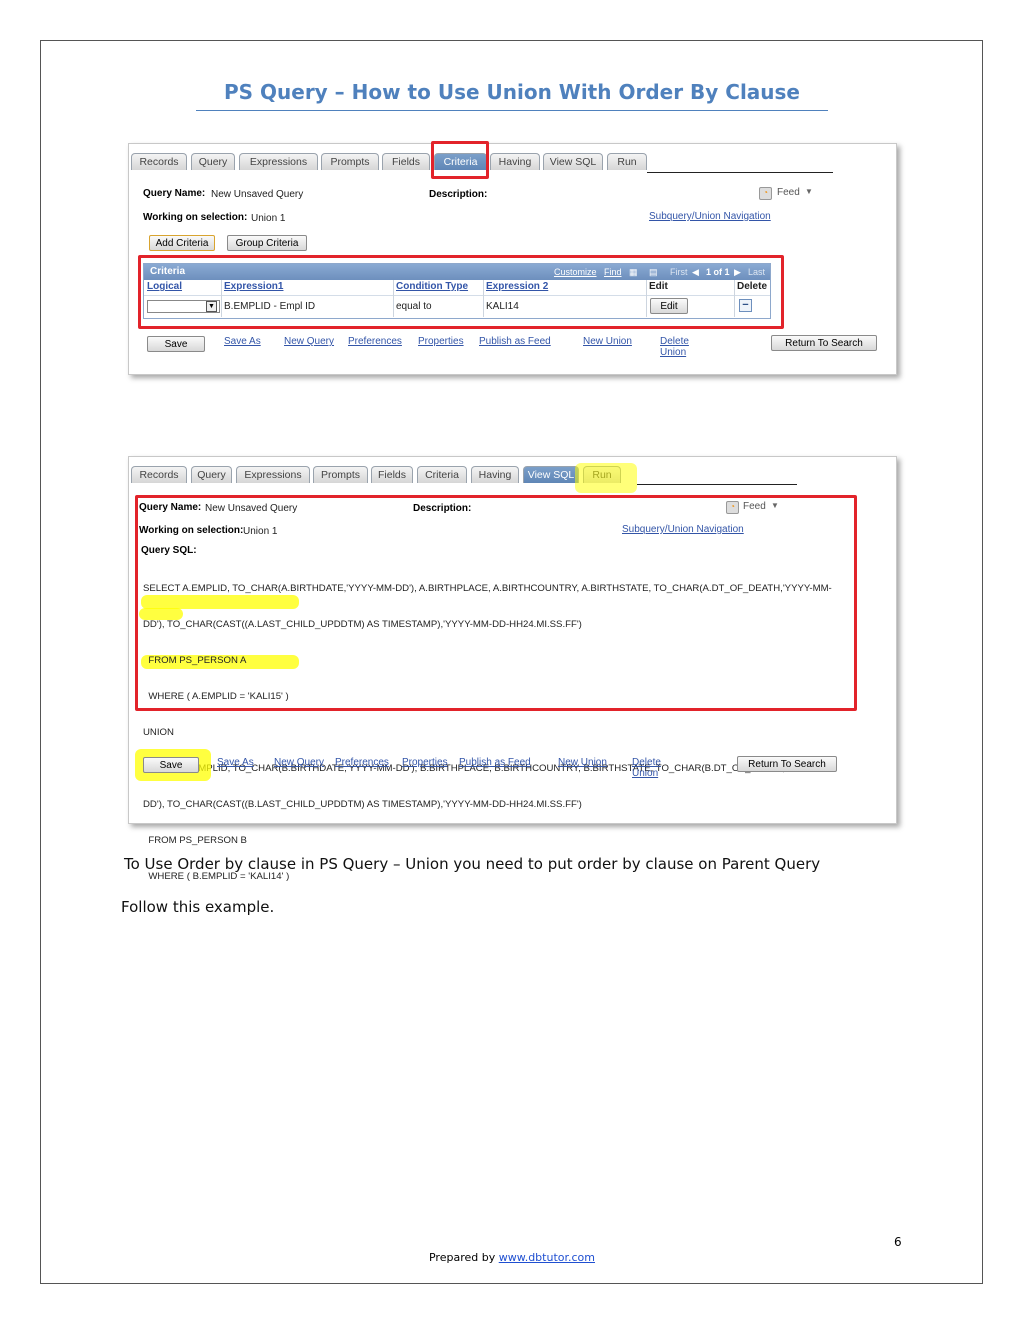 This screenshot has height=1326, width=1024. Describe the element at coordinates (512, 110) in the screenshot. I see `title-underline` at that location.